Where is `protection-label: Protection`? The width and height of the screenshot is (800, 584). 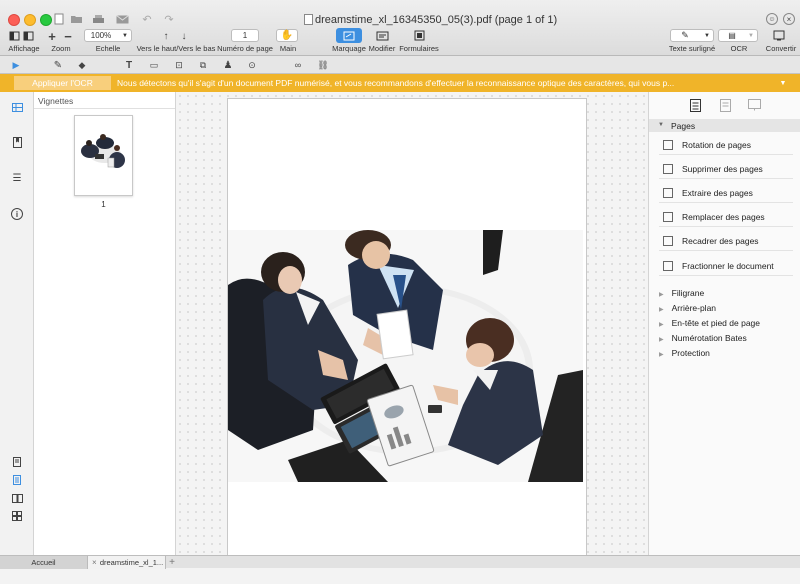
protection-label: Protection is located at coordinates (690, 353).